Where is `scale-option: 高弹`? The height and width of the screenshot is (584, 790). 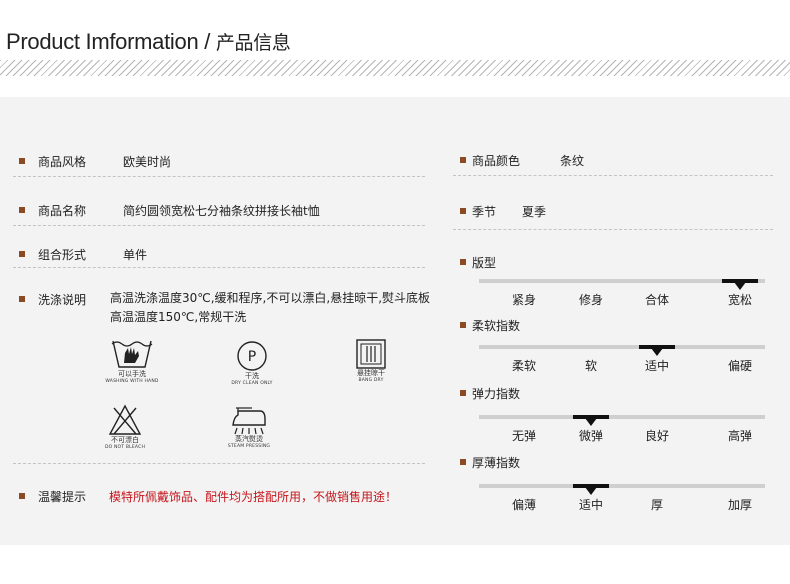
scale-option: 高弹 is located at coordinates (740, 436).